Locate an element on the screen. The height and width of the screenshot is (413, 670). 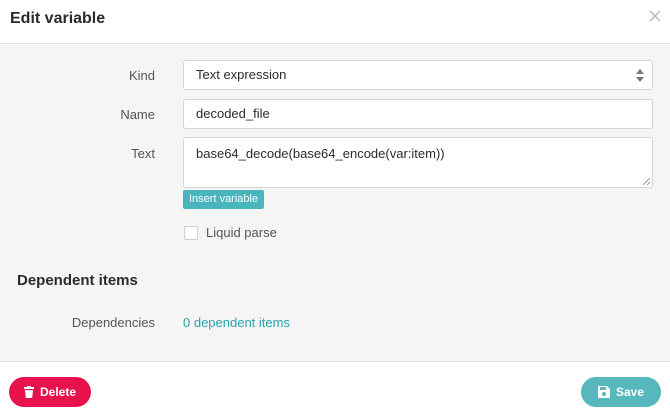
trash-icon is located at coordinates (28, 392).